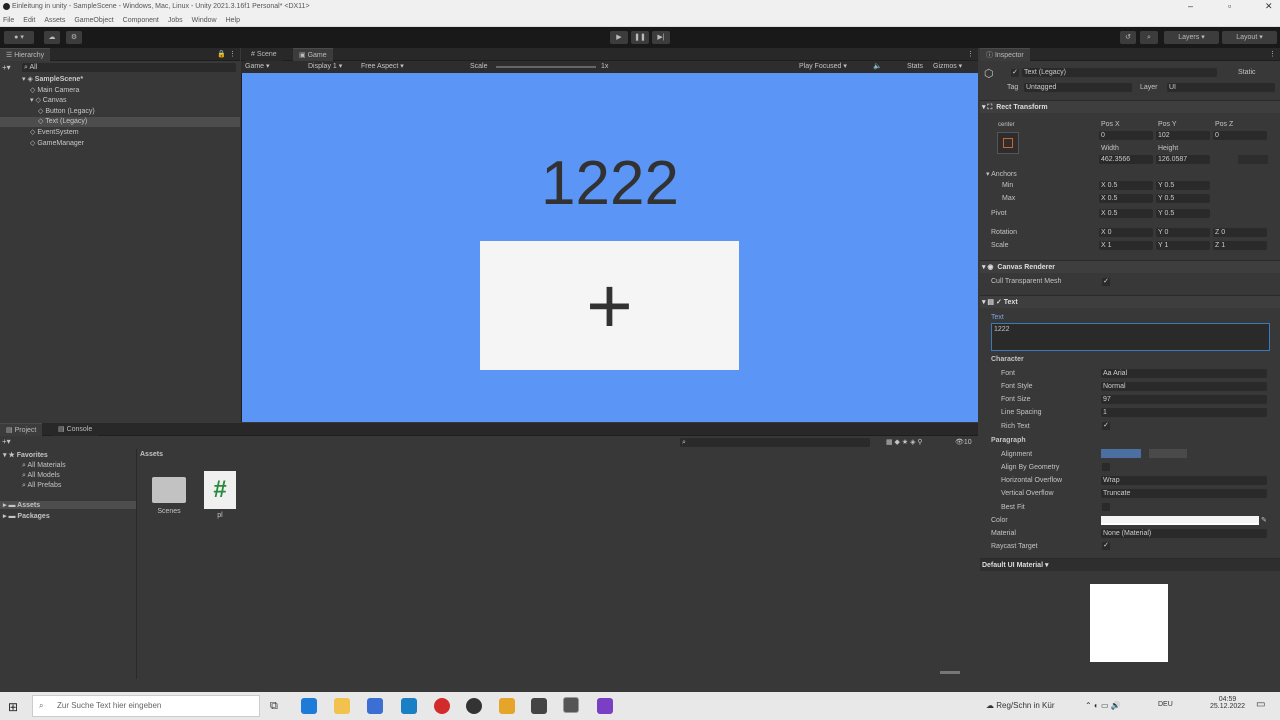  What do you see at coordinates (1126, 245) in the screenshot?
I see `scale-x: X 1` at bounding box center [1126, 245].